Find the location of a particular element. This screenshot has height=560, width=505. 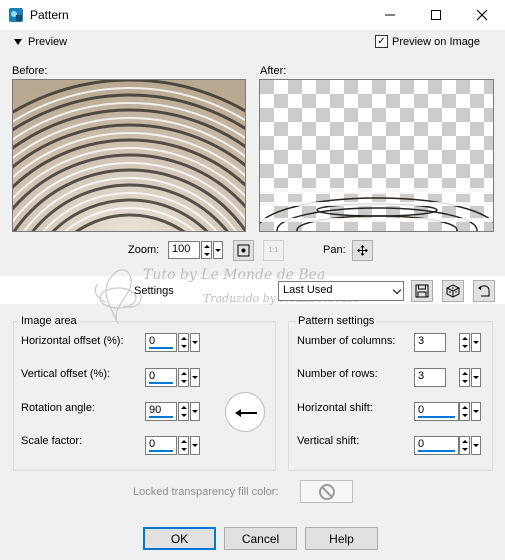

vertical-shift-spinner is located at coordinates (464, 445).